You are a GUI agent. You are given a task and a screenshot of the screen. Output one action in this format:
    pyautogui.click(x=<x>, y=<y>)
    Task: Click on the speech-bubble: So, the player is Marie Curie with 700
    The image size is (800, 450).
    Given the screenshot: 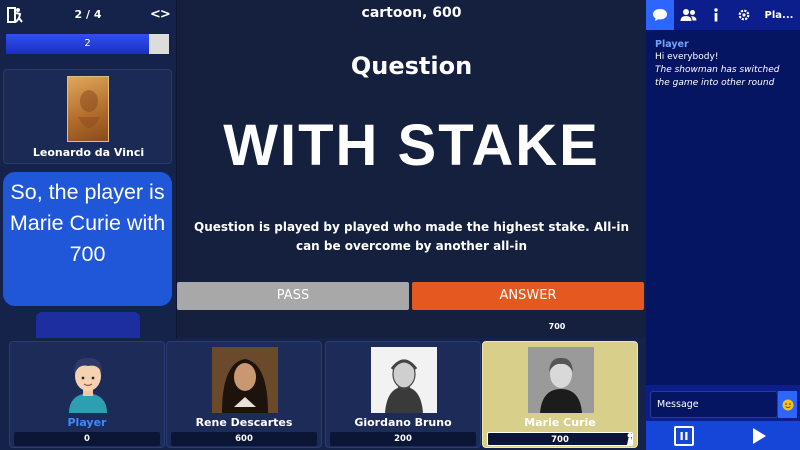 What is the action you would take?
    pyautogui.click(x=87, y=239)
    